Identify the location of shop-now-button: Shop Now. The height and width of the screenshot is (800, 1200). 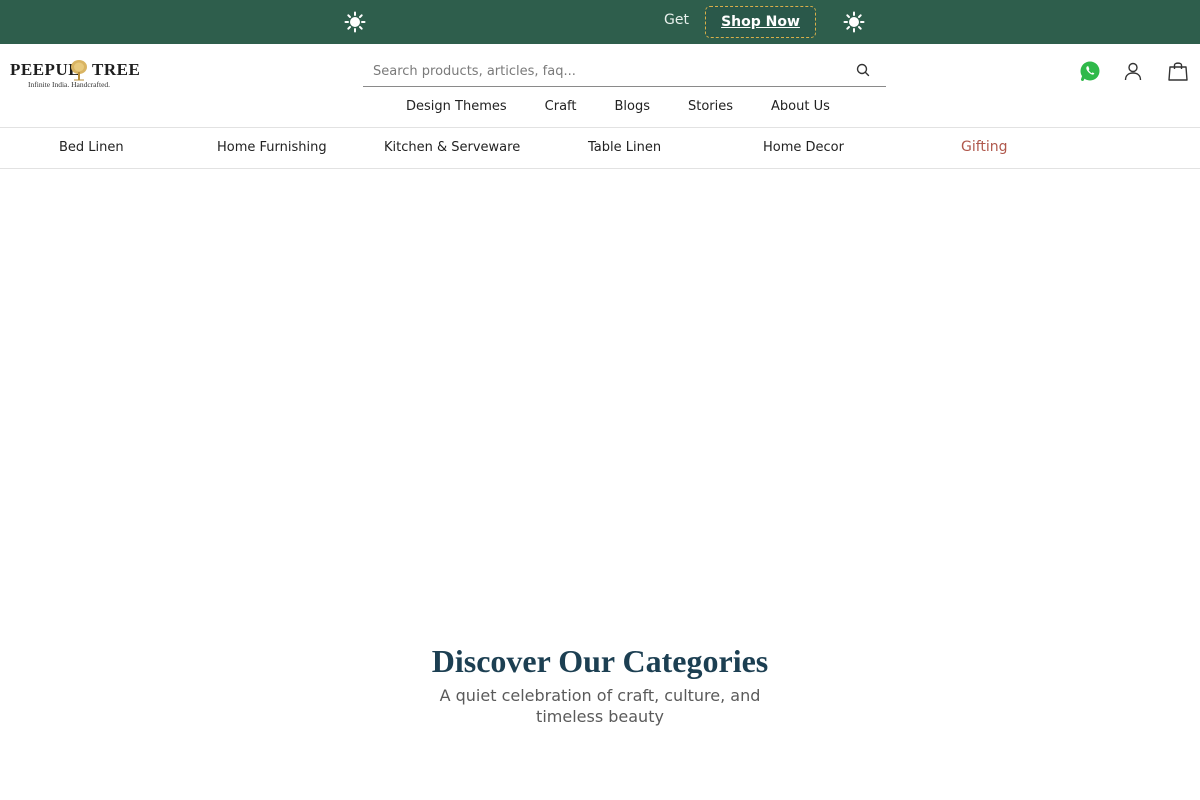
(760, 22).